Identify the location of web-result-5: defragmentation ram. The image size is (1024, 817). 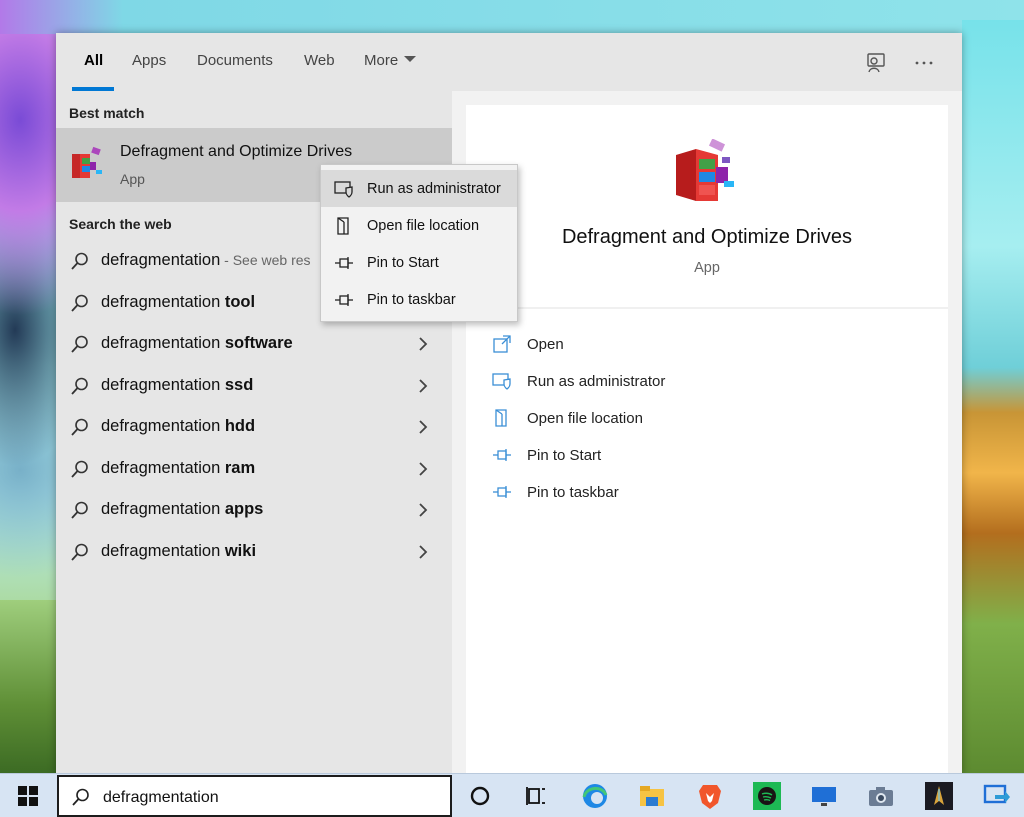
(254, 469).